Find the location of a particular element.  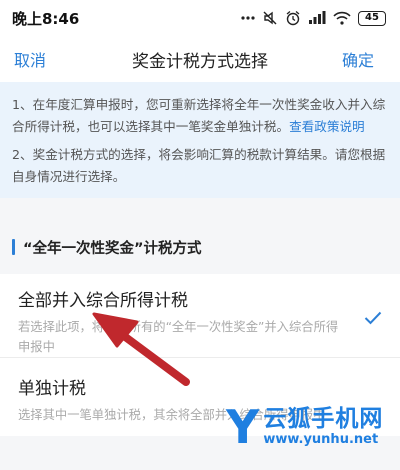

dots-icon is located at coordinates (248, 18).